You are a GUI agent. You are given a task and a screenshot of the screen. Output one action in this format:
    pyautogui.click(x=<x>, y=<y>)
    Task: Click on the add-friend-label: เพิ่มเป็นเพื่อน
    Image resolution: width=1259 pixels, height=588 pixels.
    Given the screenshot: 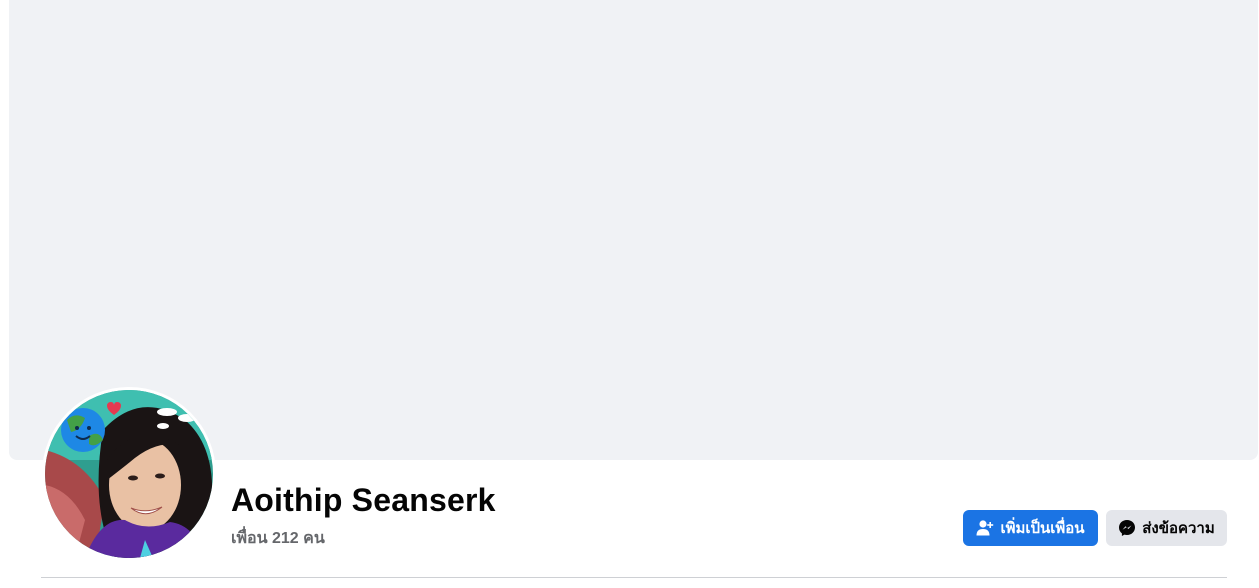 What is the action you would take?
    pyautogui.click(x=1042, y=528)
    